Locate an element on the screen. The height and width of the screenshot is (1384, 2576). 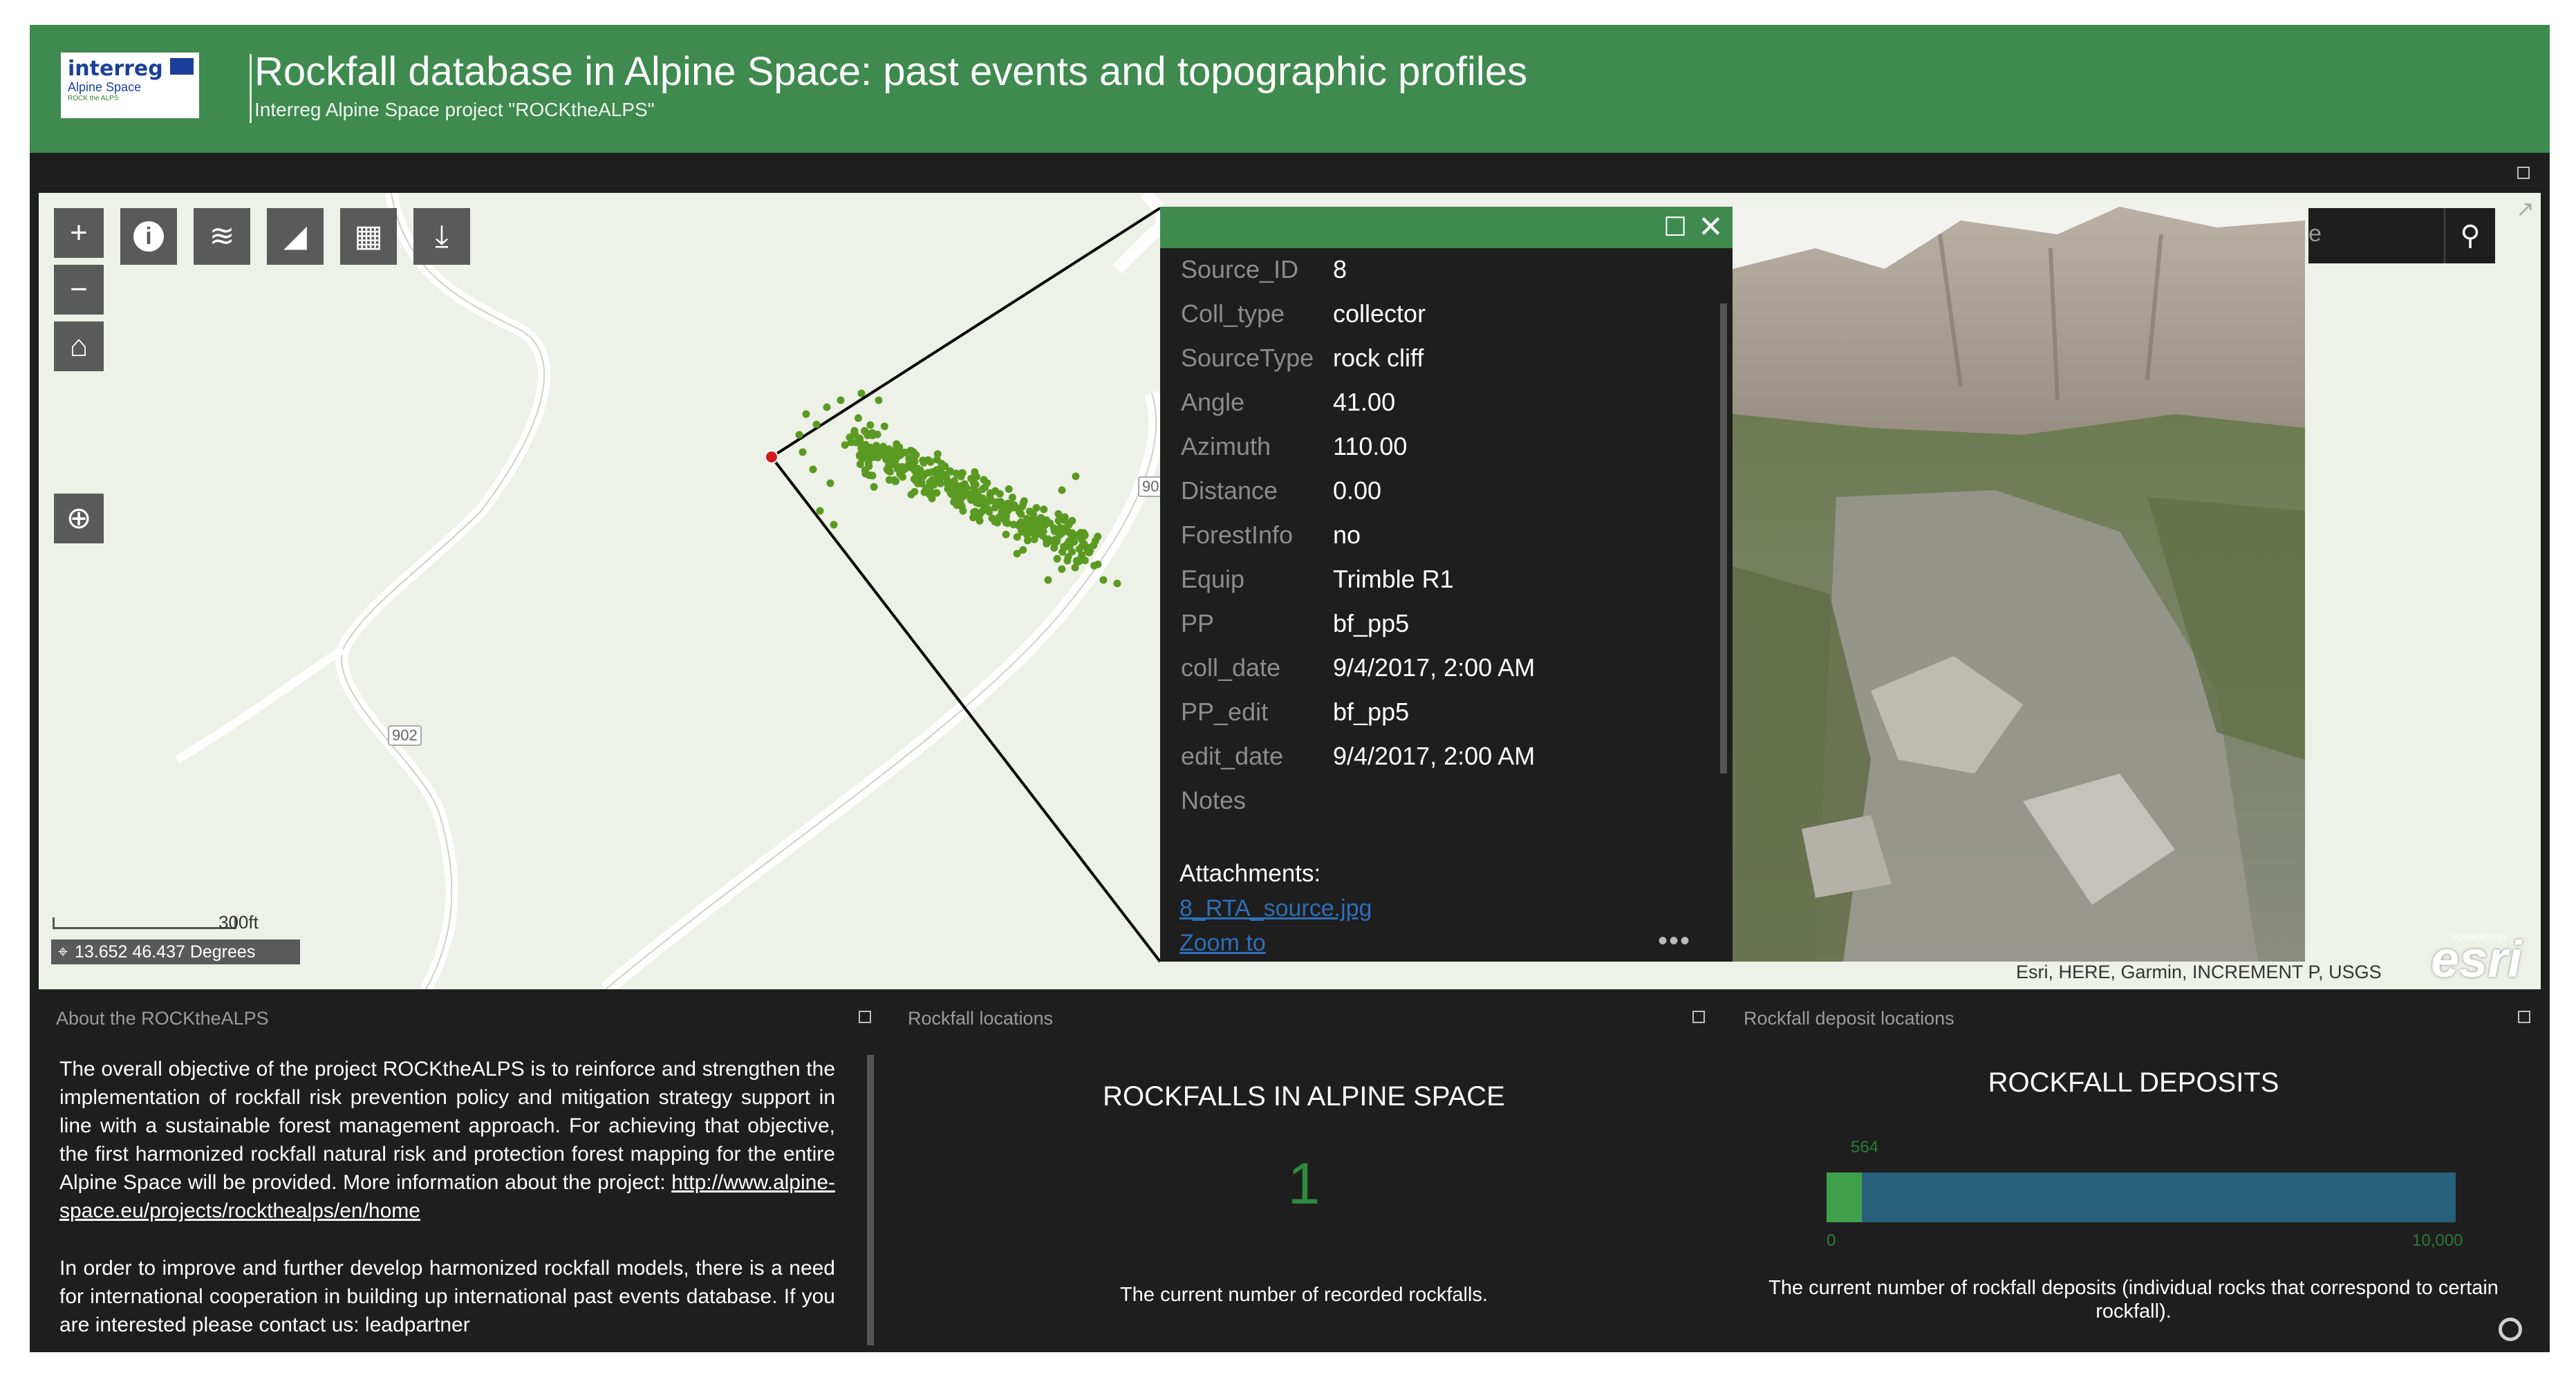
home-button: ⌂ is located at coordinates (79, 346).